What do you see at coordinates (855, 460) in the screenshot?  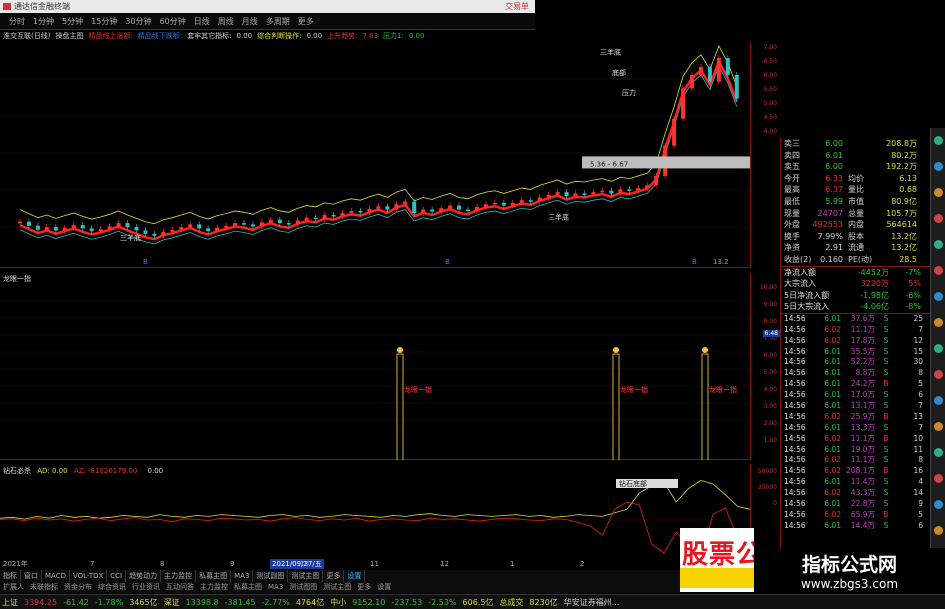 I see `tick-row: 14:56 6.02 11.1万 S 8` at bounding box center [855, 460].